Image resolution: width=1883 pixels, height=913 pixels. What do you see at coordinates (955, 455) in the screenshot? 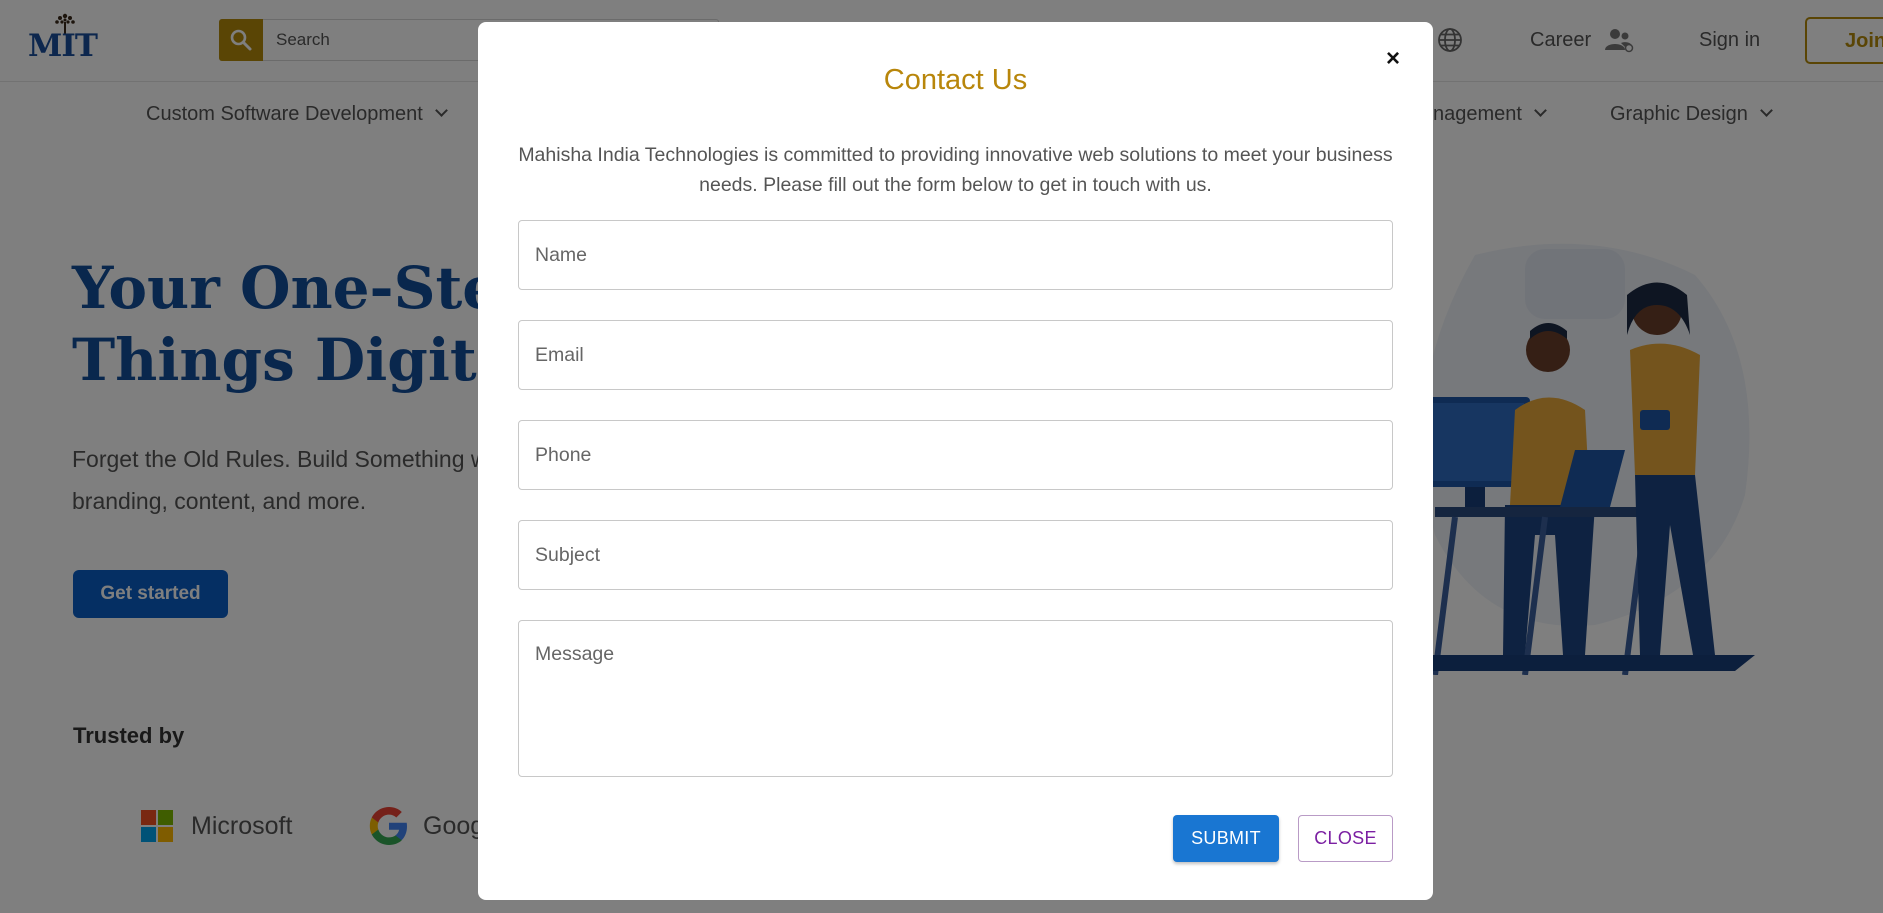
I see `phone-field` at bounding box center [955, 455].